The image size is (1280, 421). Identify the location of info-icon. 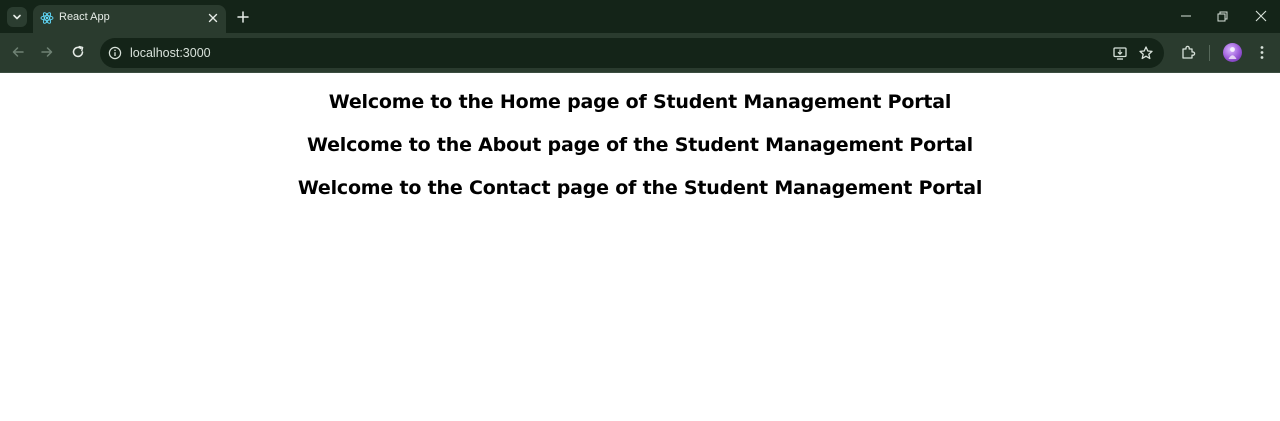
(115, 53).